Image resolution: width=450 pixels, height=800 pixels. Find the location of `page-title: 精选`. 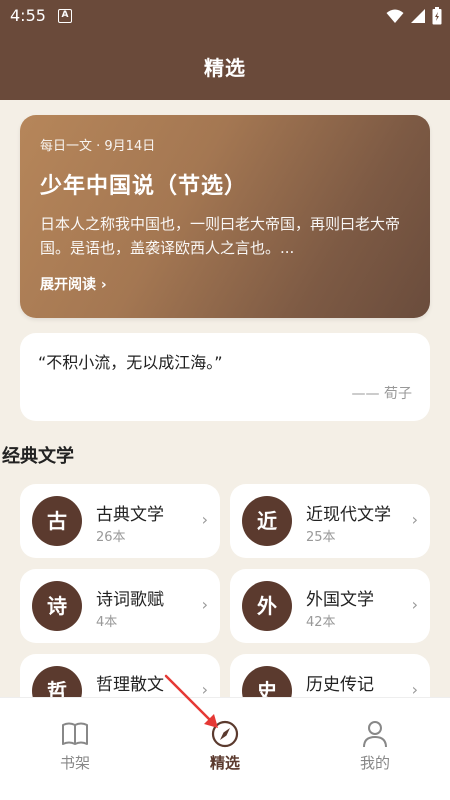

page-title: 精选 is located at coordinates (225, 68).